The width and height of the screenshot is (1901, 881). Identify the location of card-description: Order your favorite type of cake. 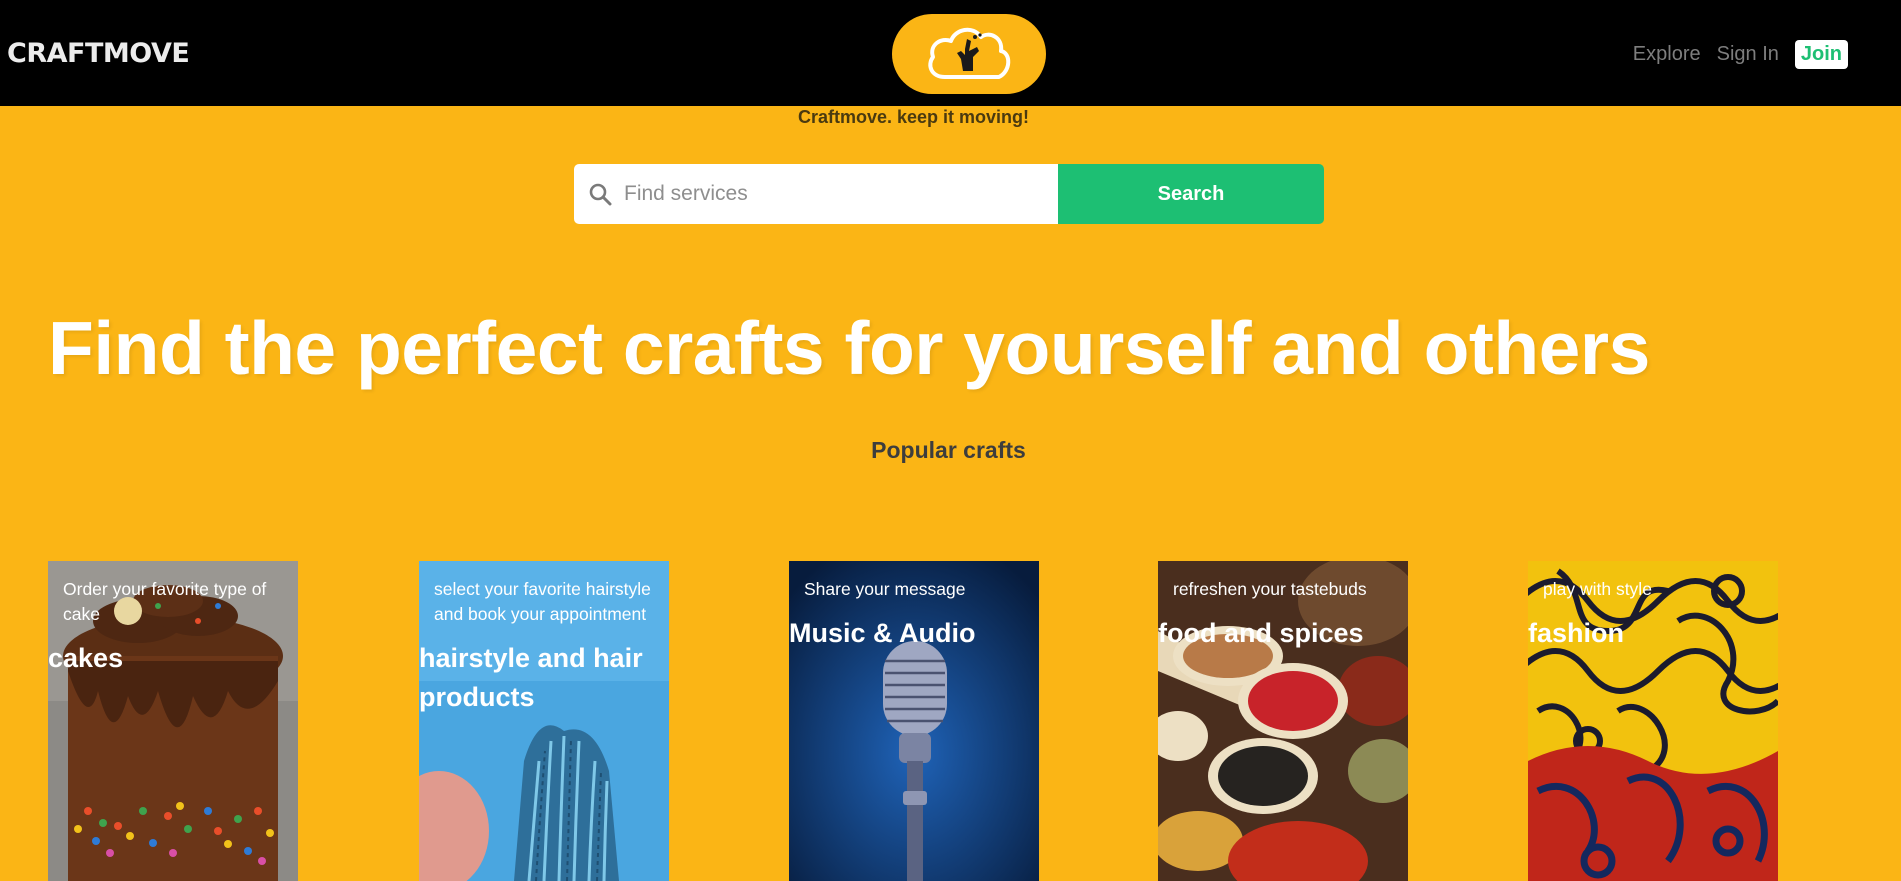
(165, 601).